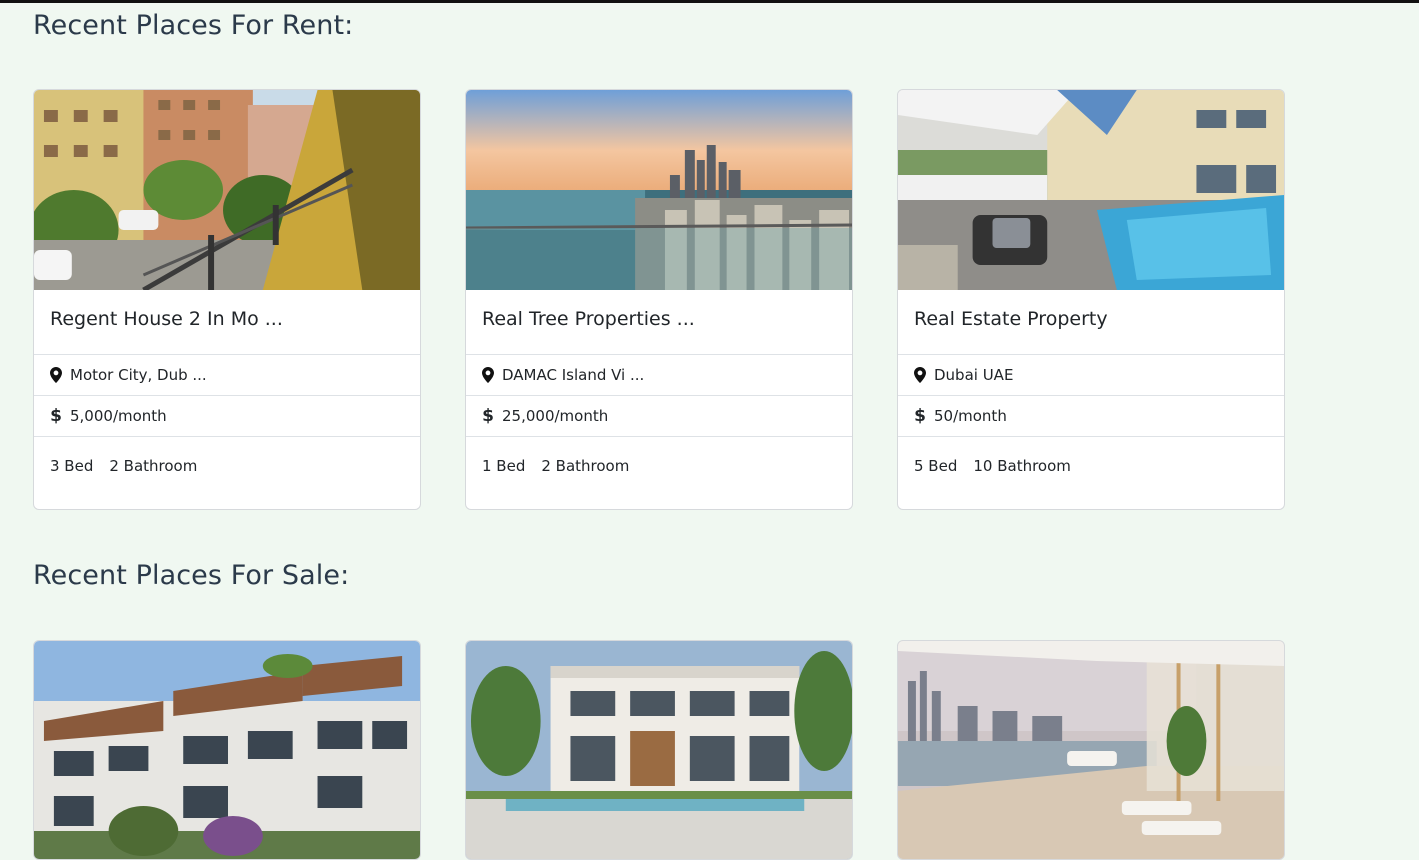 This screenshot has width=1419, height=860. I want to click on price-row: $ 25,000/month, so click(659, 416).